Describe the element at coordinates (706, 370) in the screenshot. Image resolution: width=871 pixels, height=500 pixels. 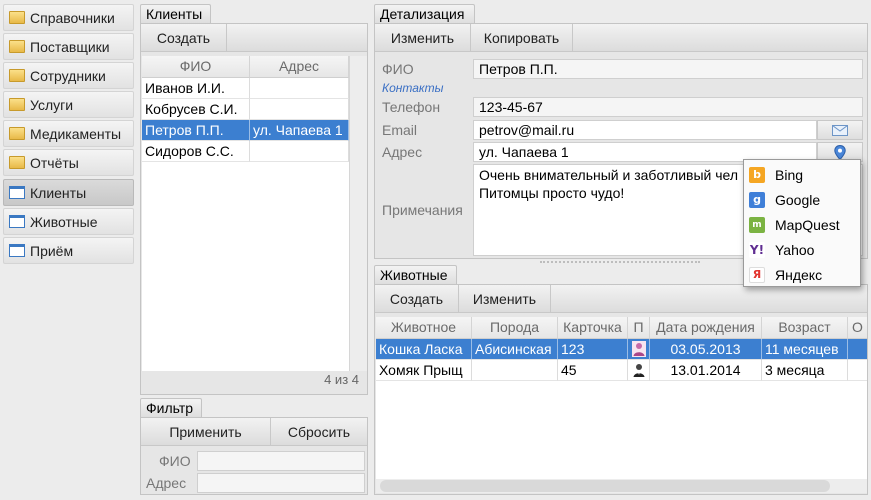
I see `cell-birthdate: 13.01.2014` at that location.